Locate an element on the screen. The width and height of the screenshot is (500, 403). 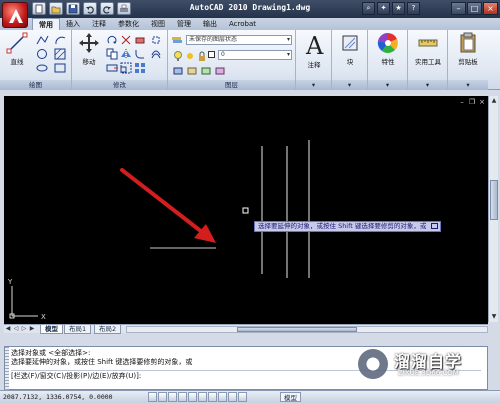
ortho-toggle-icon is located at coordinates (172, 397).